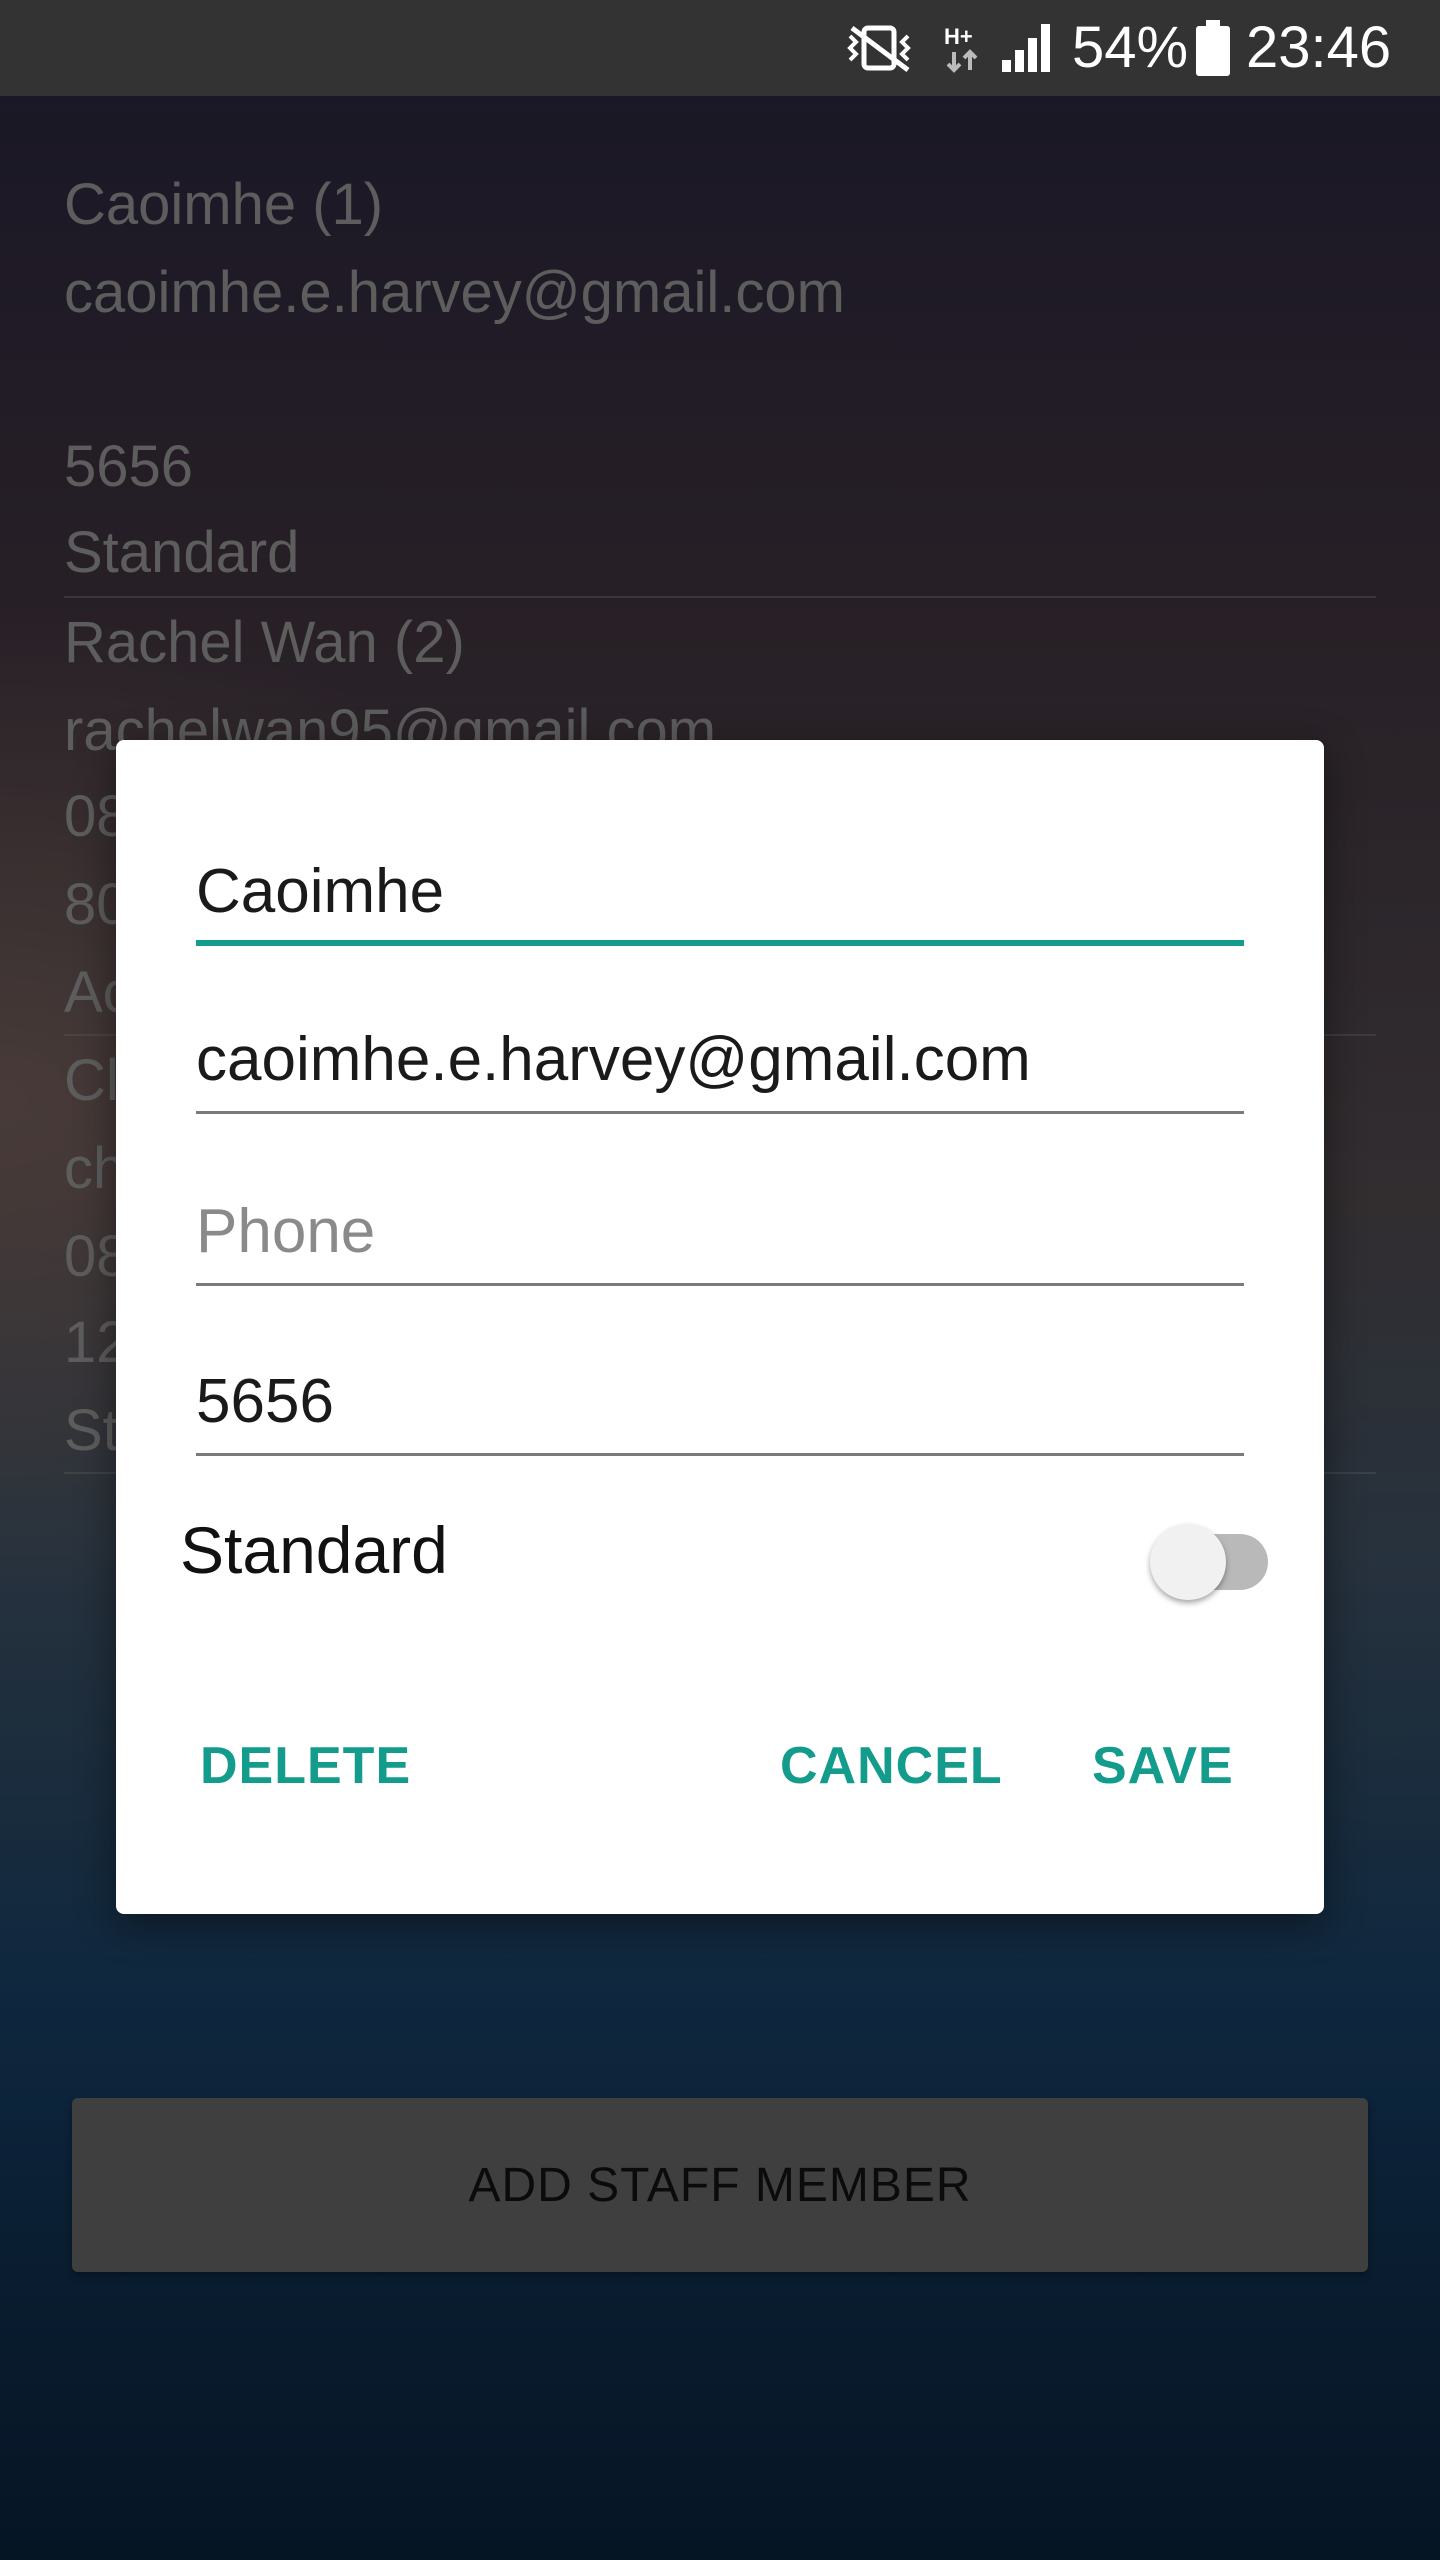 The height and width of the screenshot is (2560, 1440). What do you see at coordinates (720, 1112) in the screenshot?
I see `email-field-underline` at bounding box center [720, 1112].